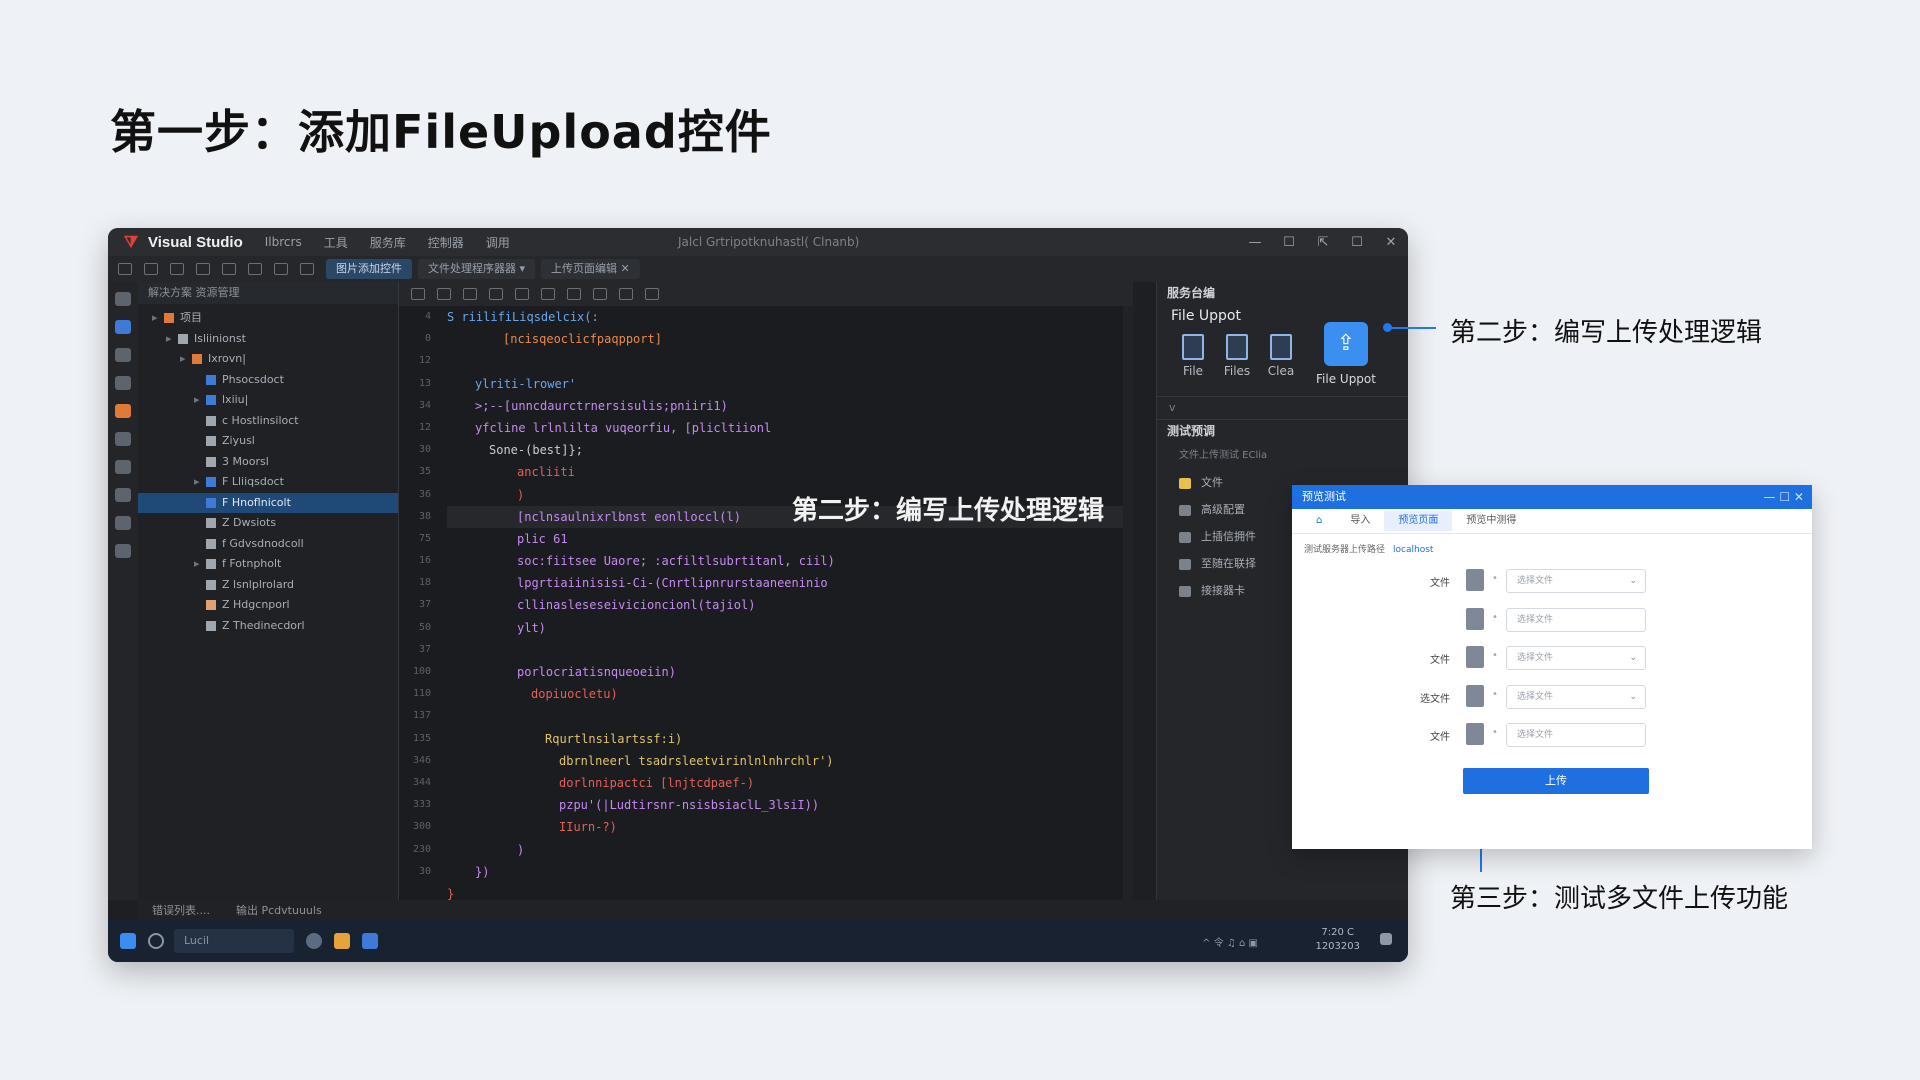 This screenshot has height=1080, width=1920. What do you see at coordinates (1319, 521) in the screenshot?
I see `dialog-home-icon: ⌂` at bounding box center [1319, 521].